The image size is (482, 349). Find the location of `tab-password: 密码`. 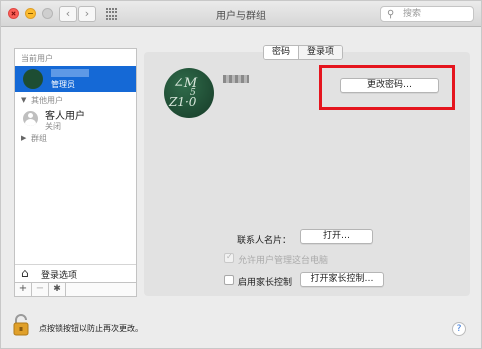

tab-password: 密码 is located at coordinates (281, 52).